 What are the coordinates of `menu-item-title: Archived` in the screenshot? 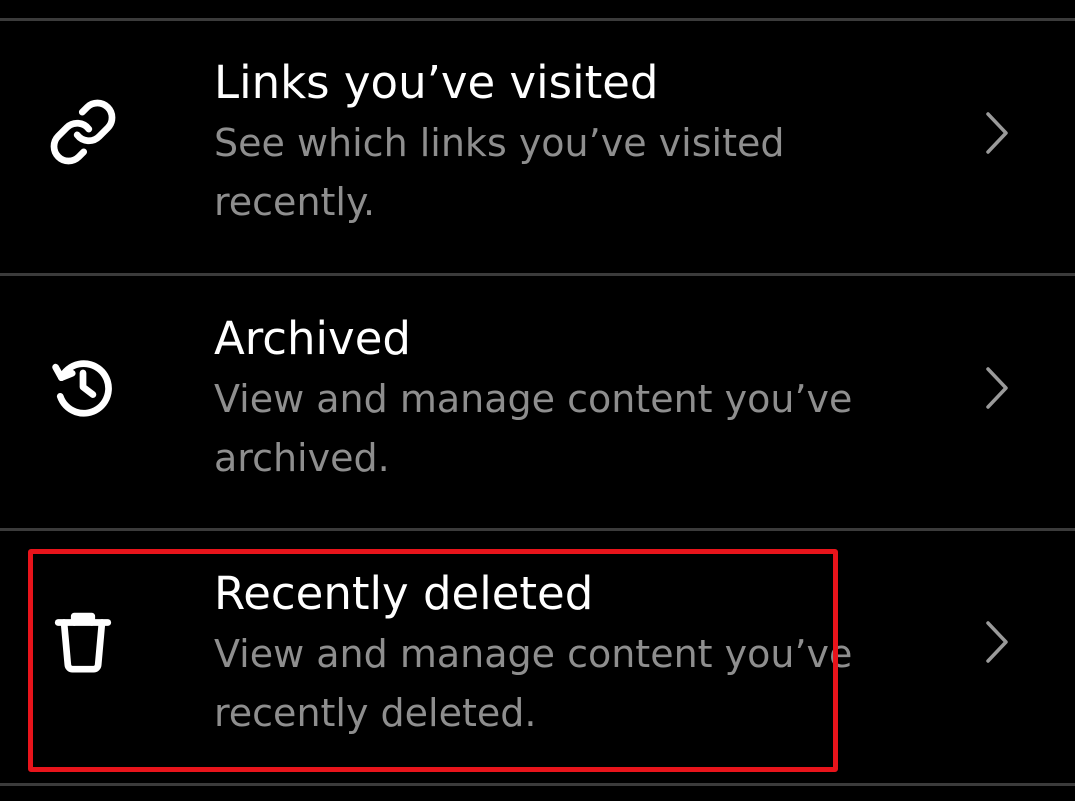 It's located at (312, 338).